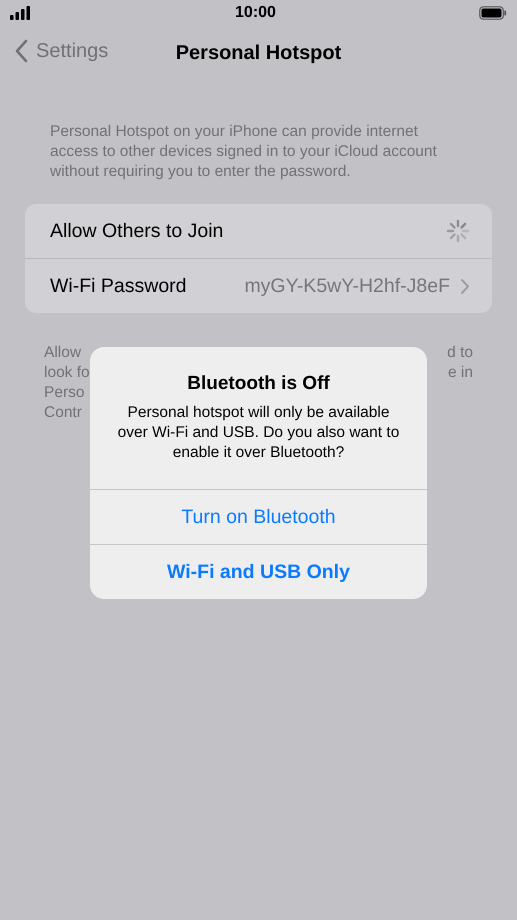 This screenshot has width=517, height=920. Describe the element at coordinates (255, 13) in the screenshot. I see `status-time: 10:00` at that location.